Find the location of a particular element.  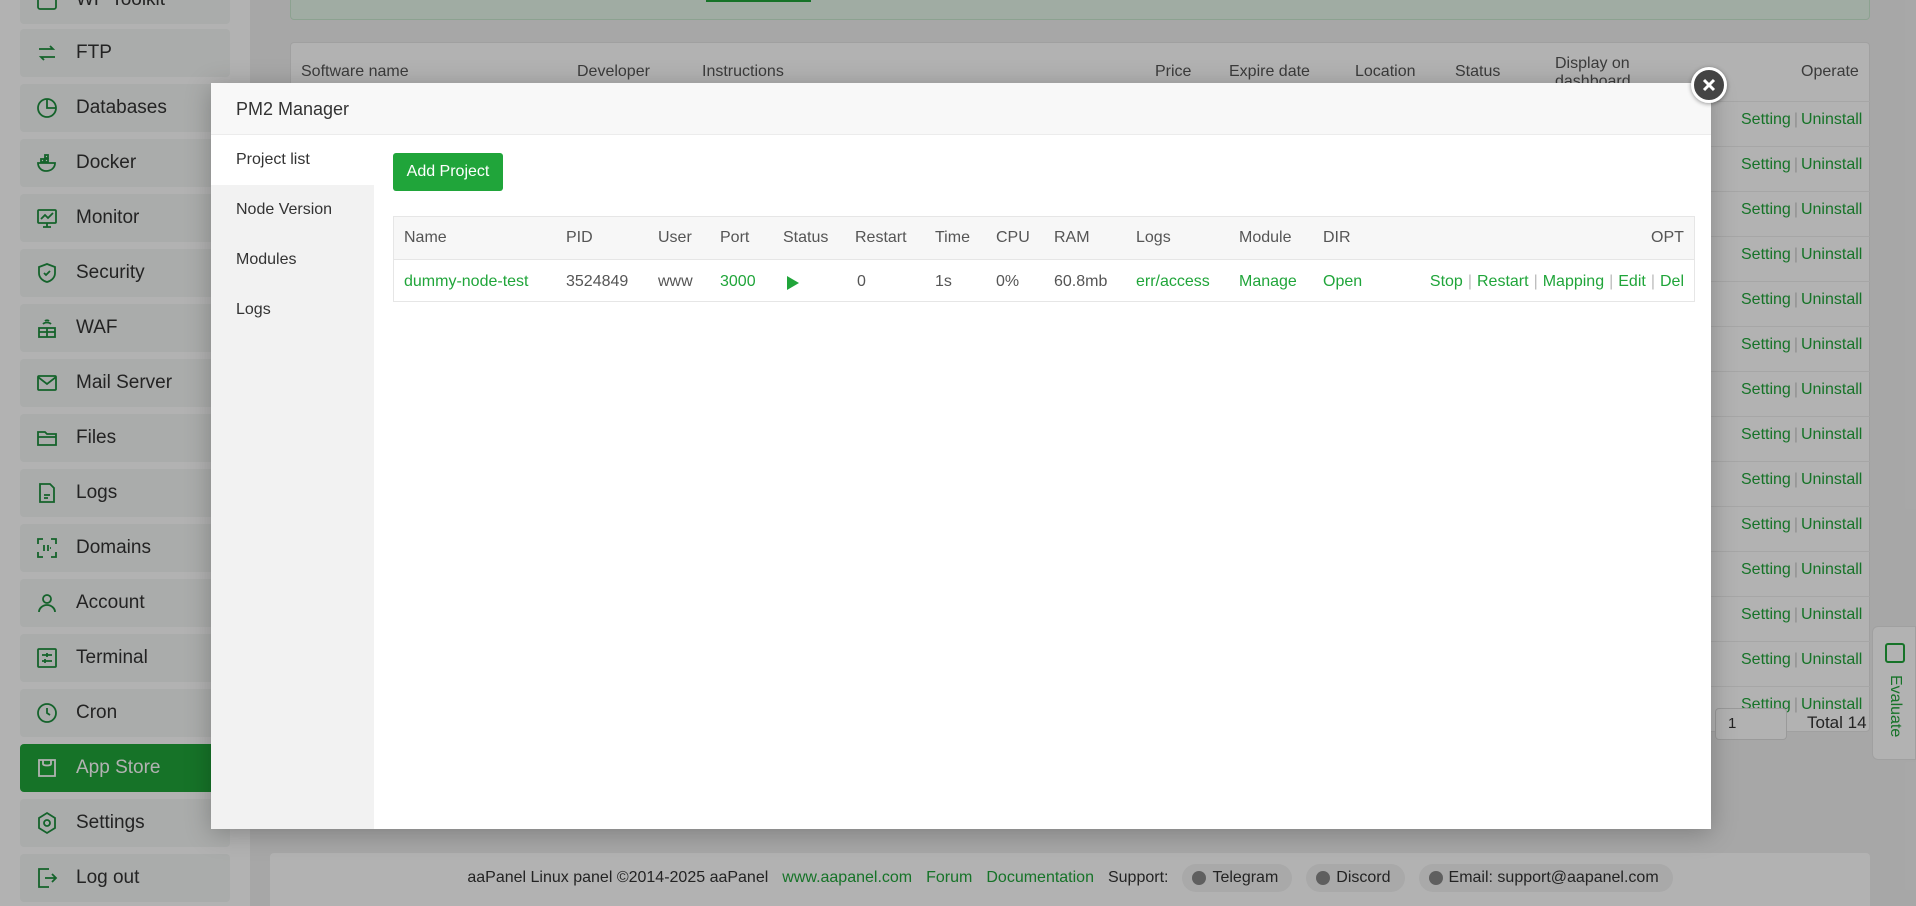

col-restart: Restart is located at coordinates (881, 237).